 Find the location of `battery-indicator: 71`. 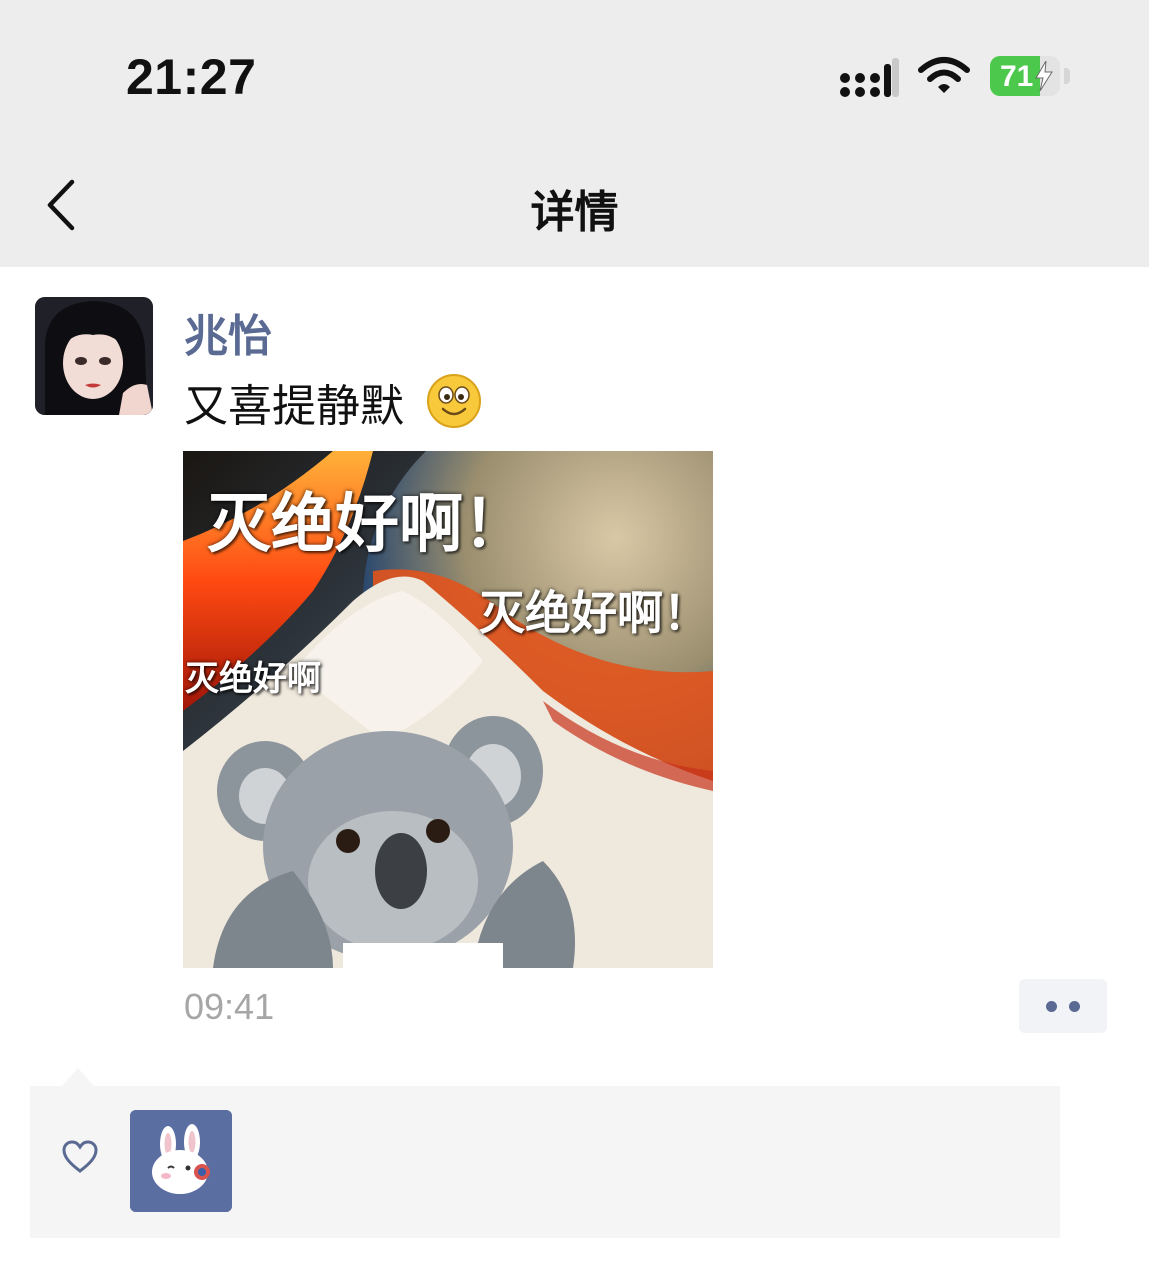

battery-indicator: 71 is located at coordinates (1025, 76).